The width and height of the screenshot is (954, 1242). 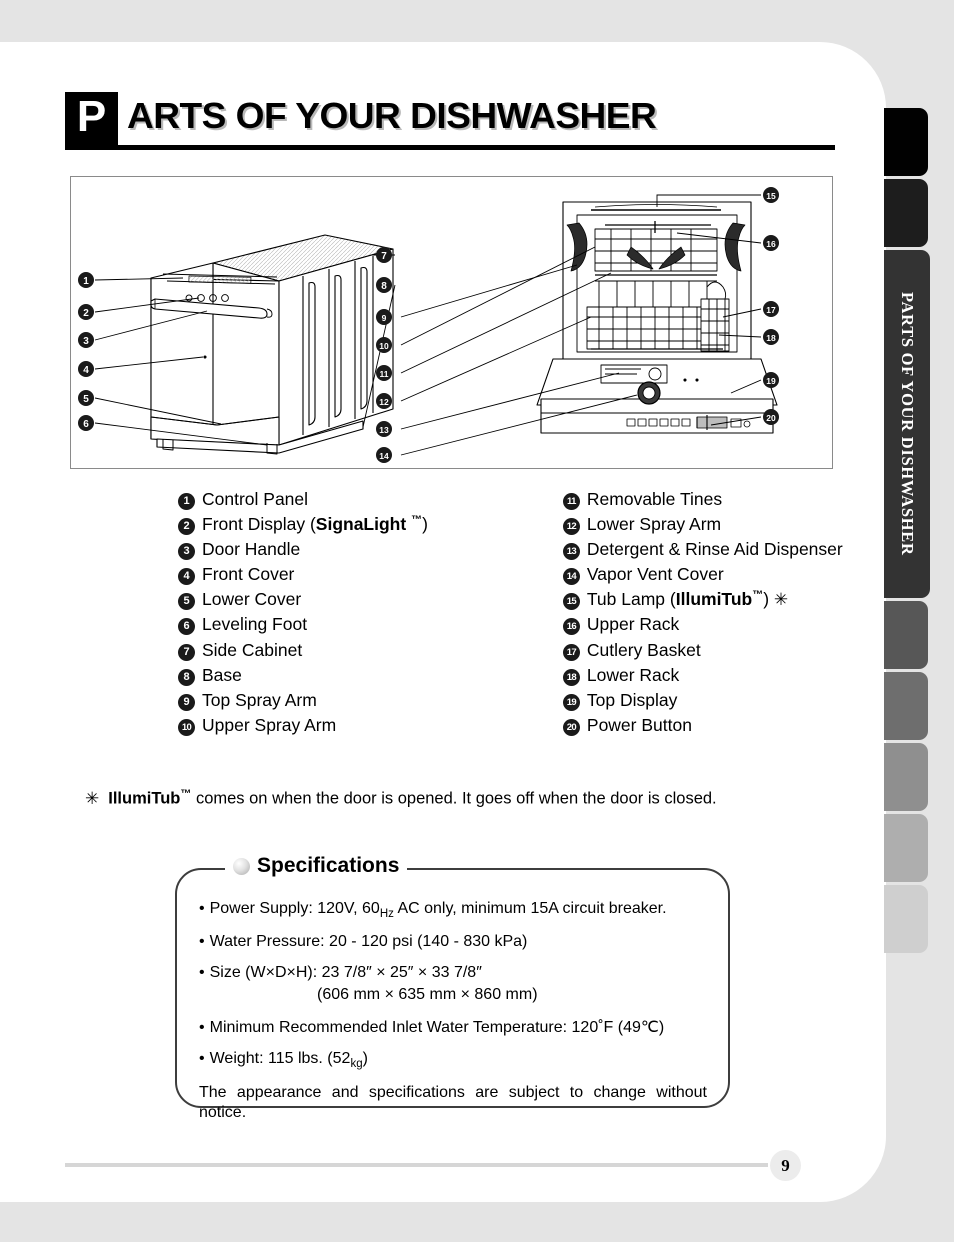 I want to click on parts-legend-item: 14 Vapor Vent Cover, so click(x=702, y=576).